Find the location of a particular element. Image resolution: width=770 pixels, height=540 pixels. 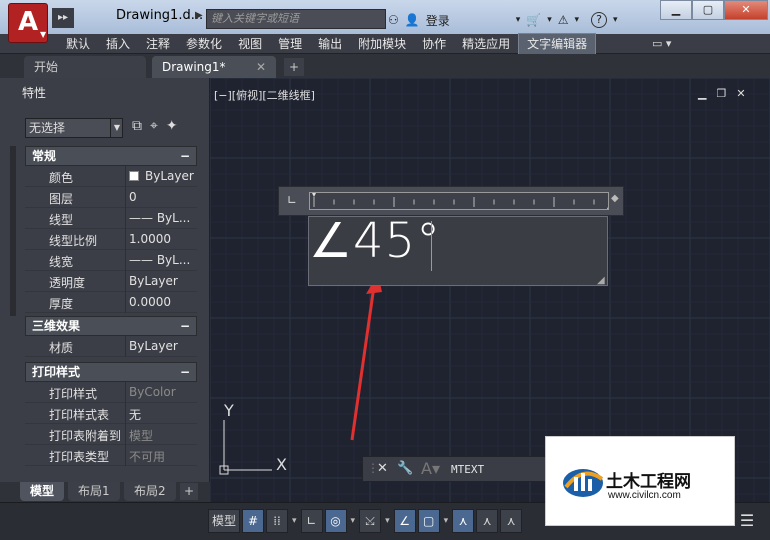

property-row: 打印样式 ByColor is located at coordinates (111, 392).